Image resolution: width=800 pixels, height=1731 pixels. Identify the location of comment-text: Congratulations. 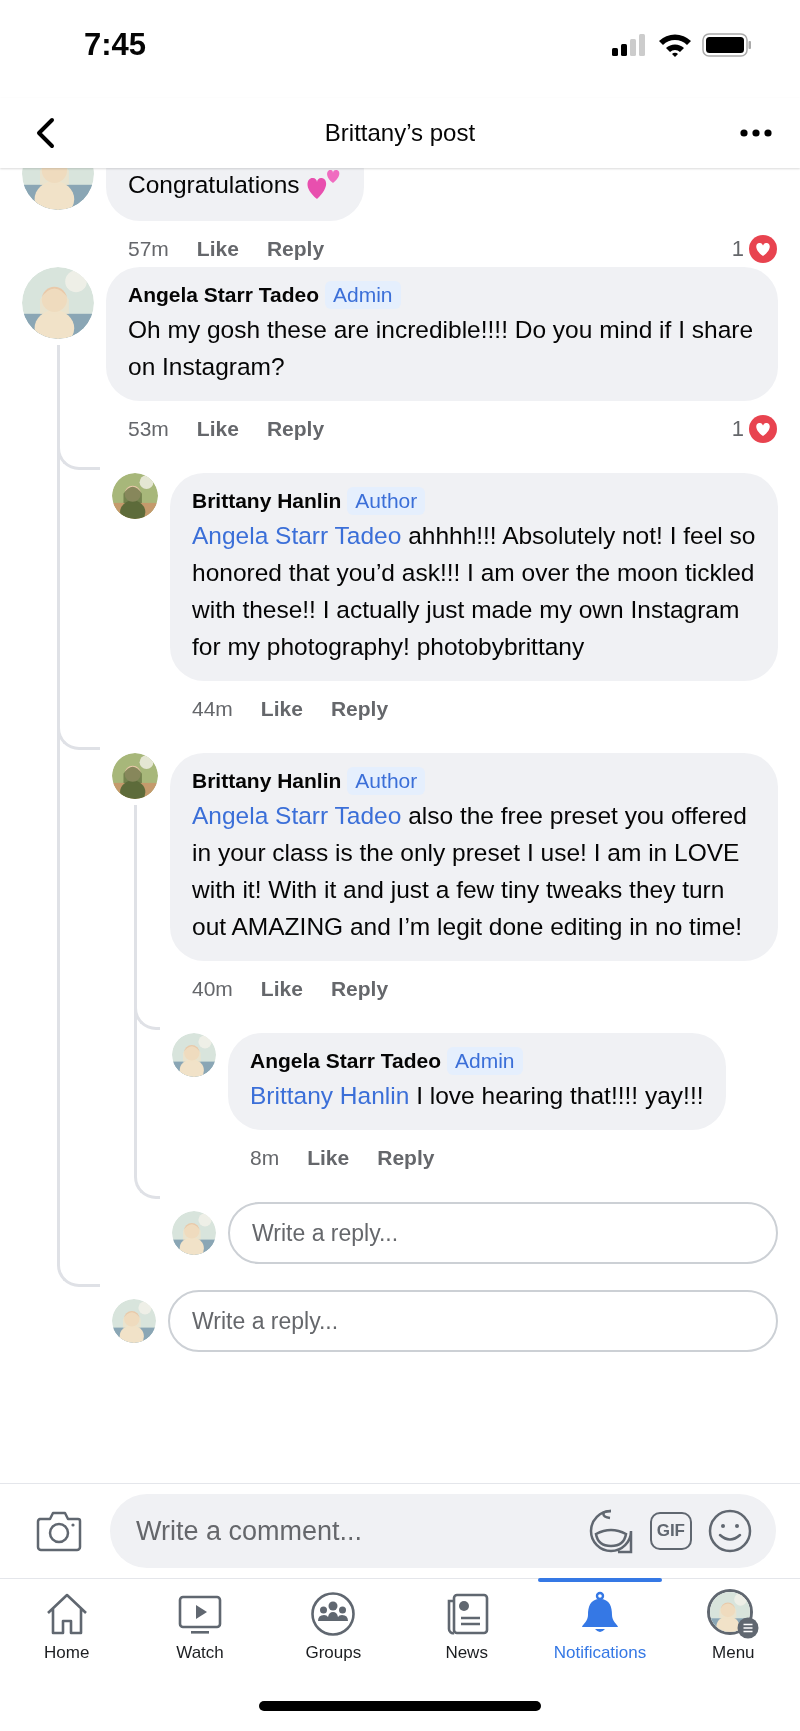
(214, 185).